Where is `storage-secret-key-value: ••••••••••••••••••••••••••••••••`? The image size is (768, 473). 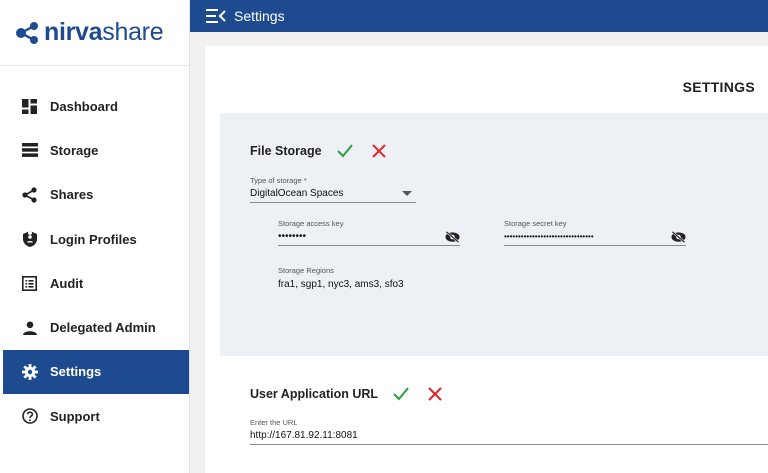
storage-secret-key-value: •••••••••••••••••••••••••••••••• is located at coordinates (549, 236).